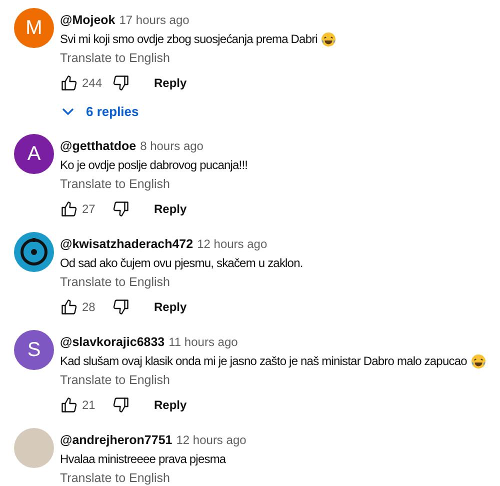 Image resolution: width=500 pixels, height=486 pixels. I want to click on author-name: @andrejheron7751, so click(116, 440).